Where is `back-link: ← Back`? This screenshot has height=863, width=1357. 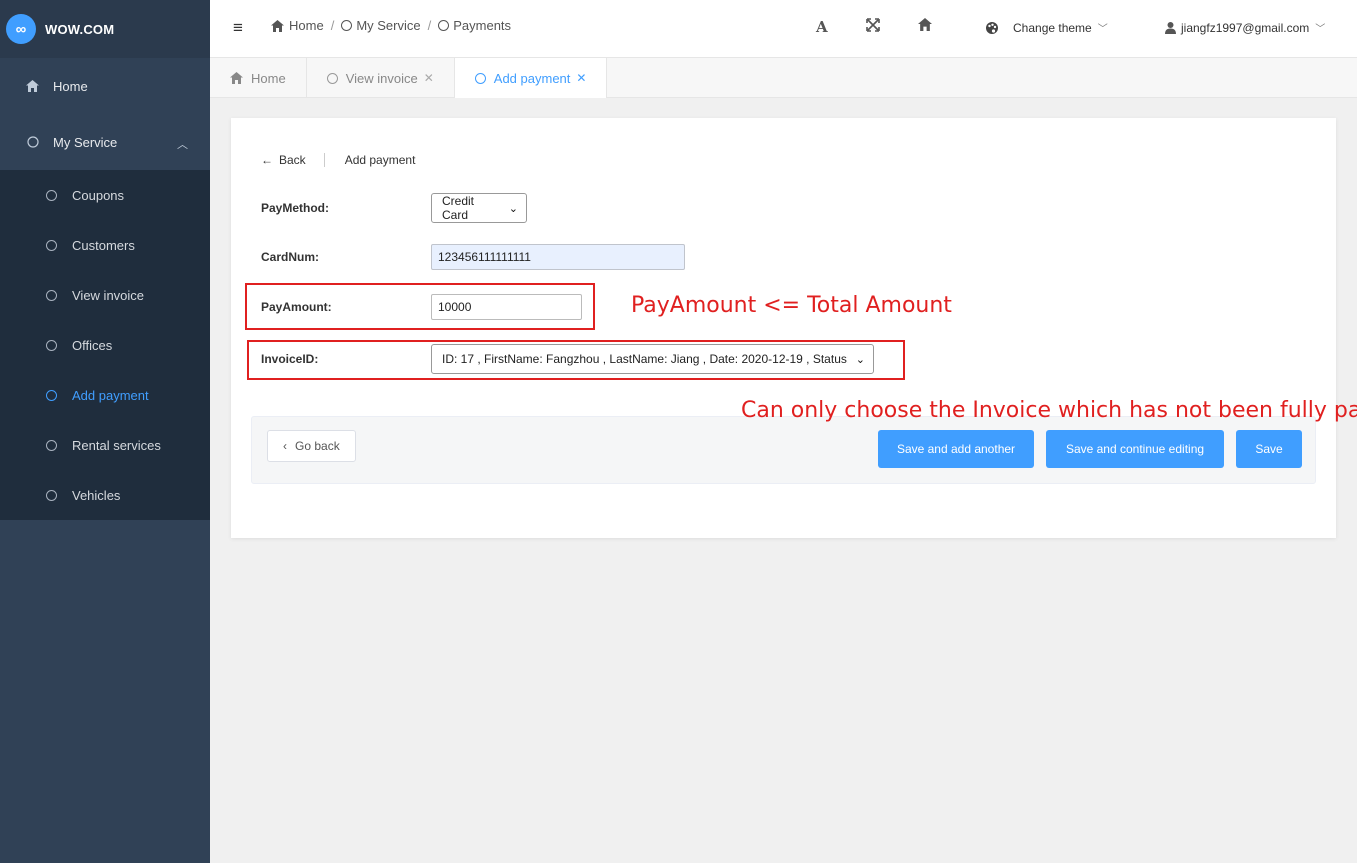
back-link: ← Back is located at coordinates (283, 160).